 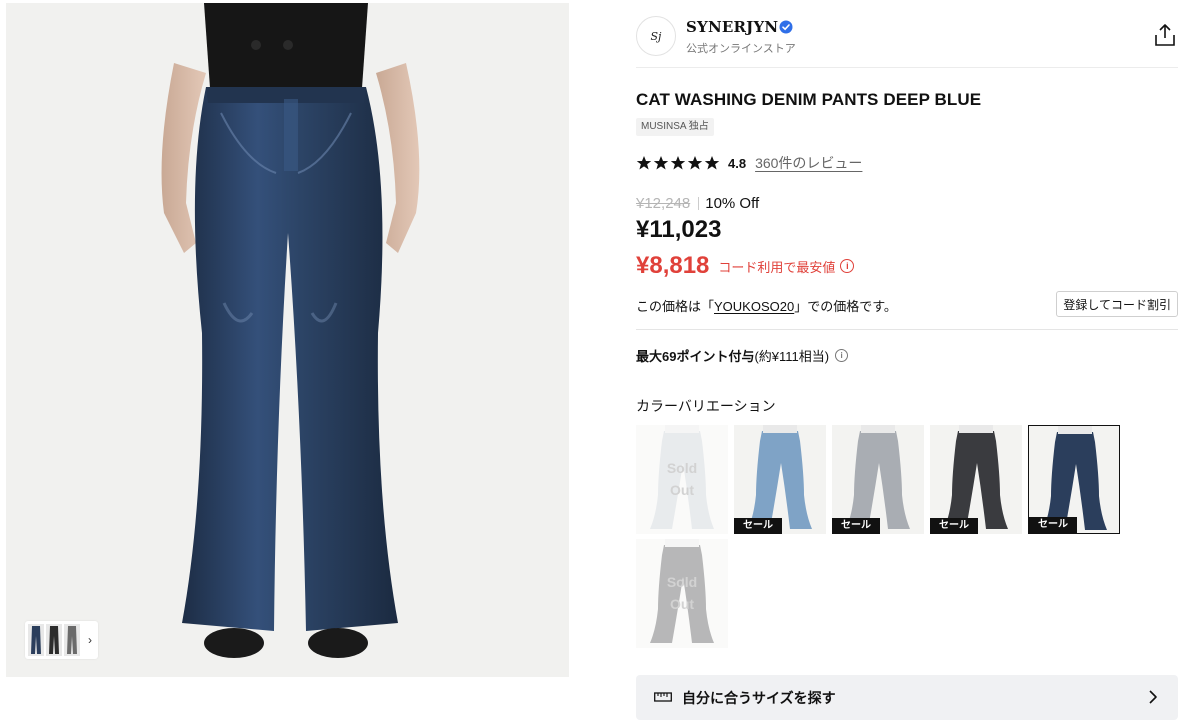 I want to click on coupon-text: この価格は「YOUKOSO20」での価格です。, so click(x=766, y=305).